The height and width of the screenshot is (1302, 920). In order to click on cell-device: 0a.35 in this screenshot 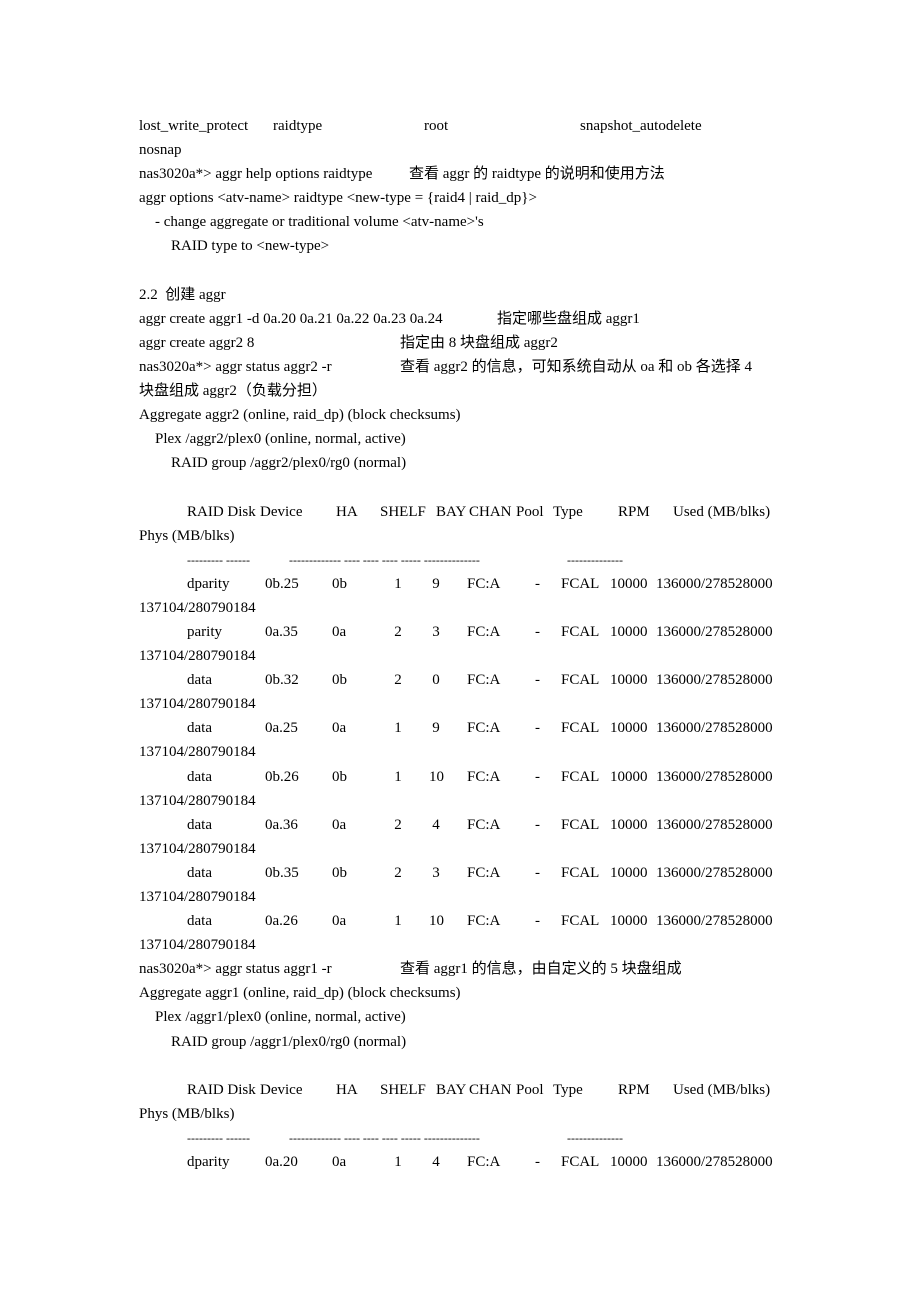, I will do `click(281, 631)`.